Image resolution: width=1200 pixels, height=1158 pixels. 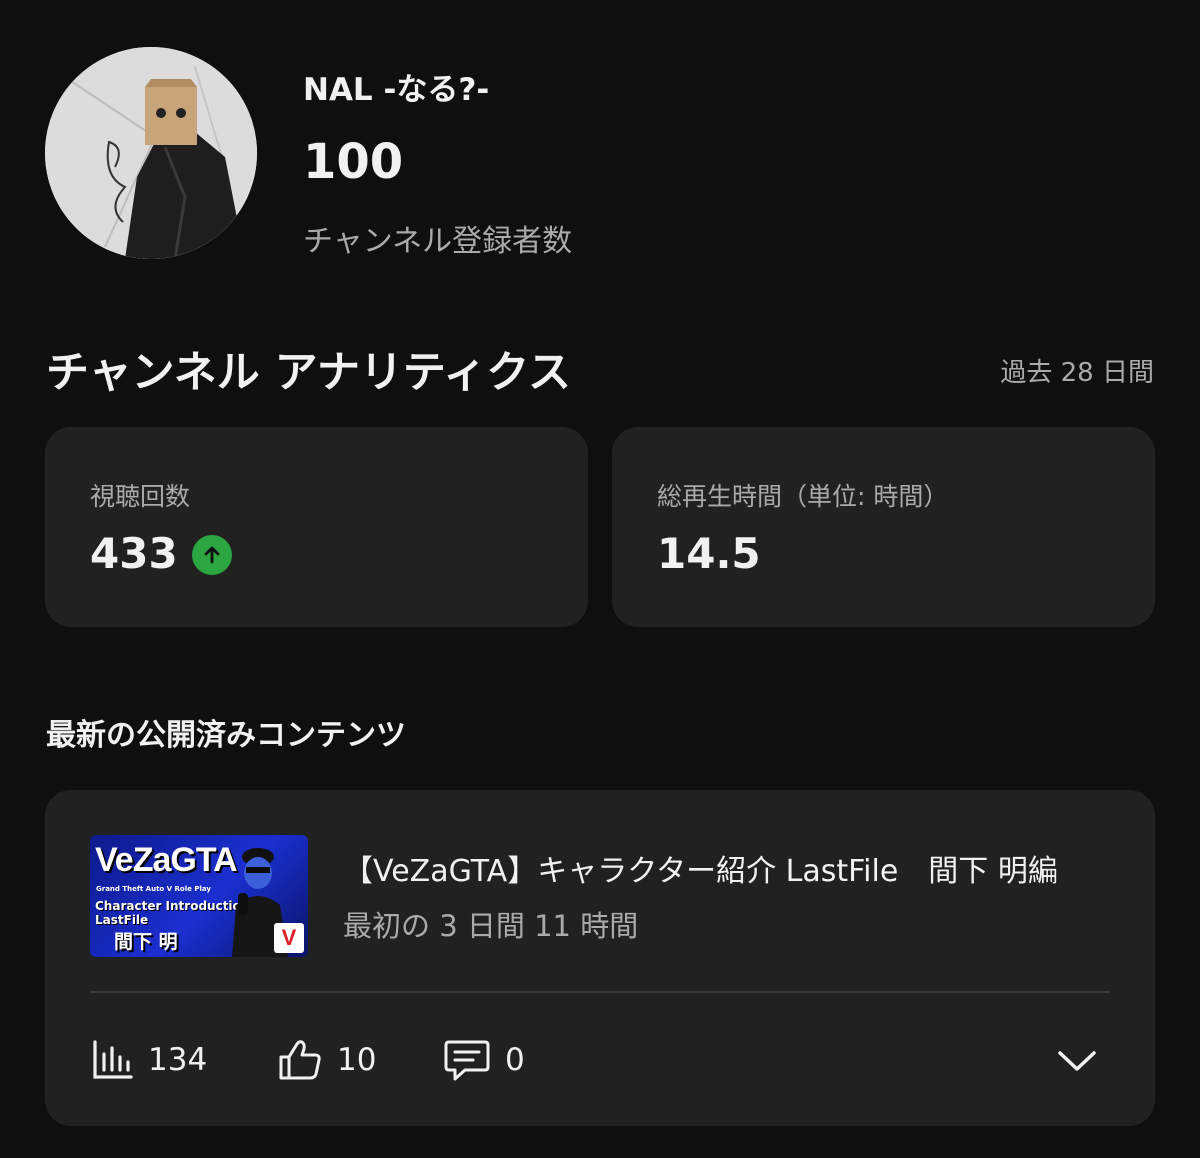 I want to click on channel-avatar, so click(x=151, y=153).